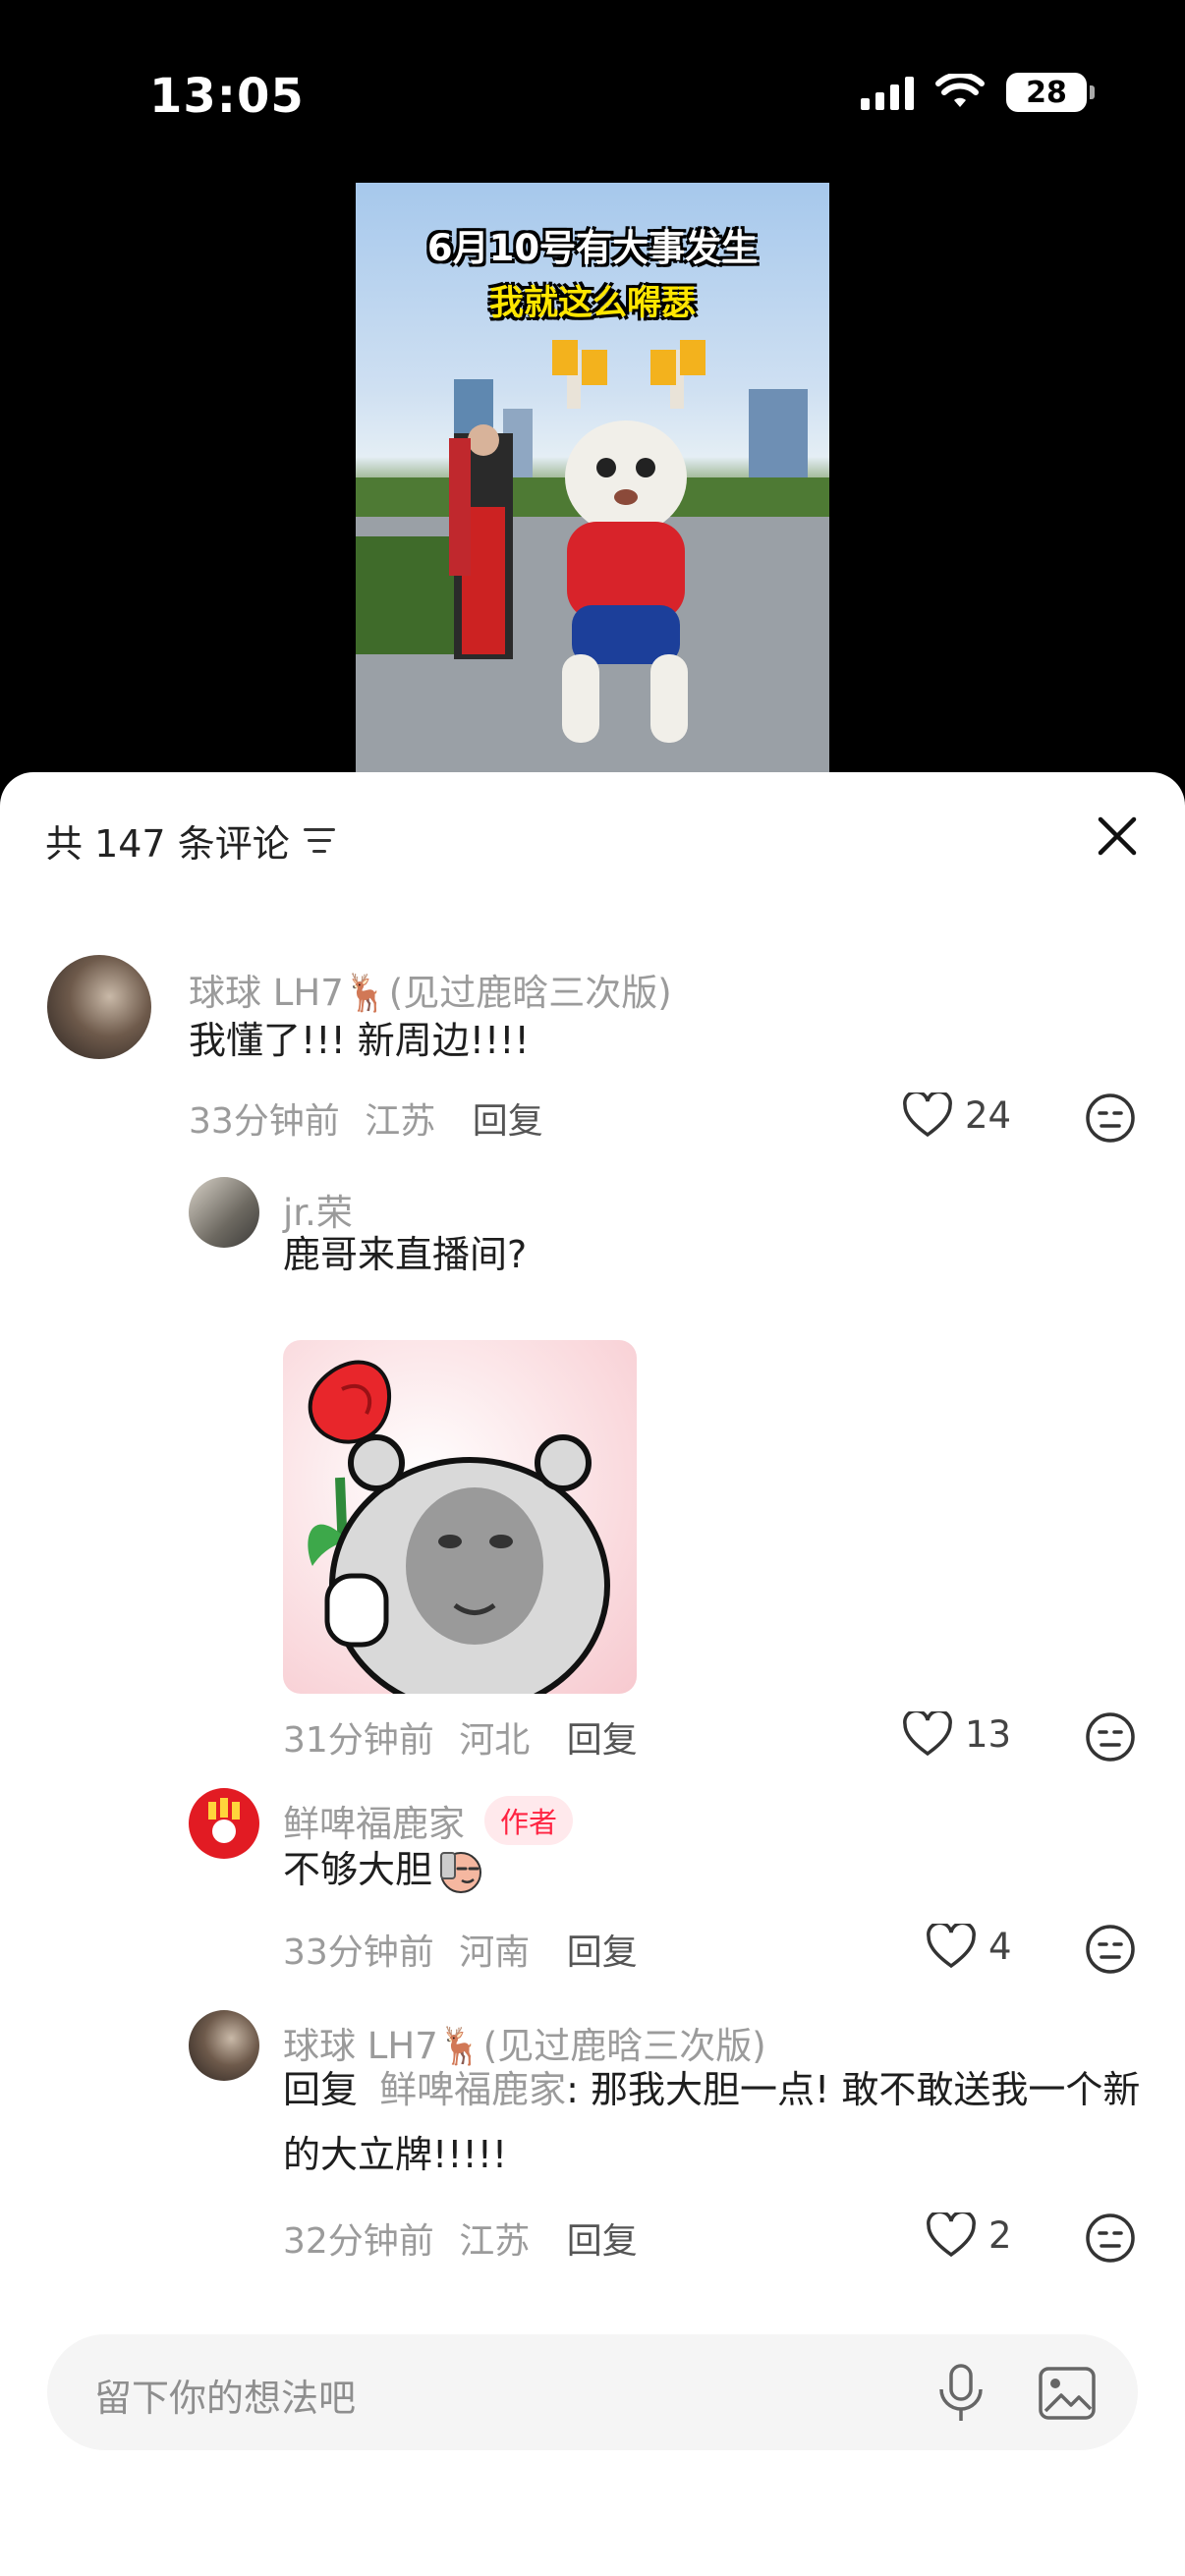 Image resolution: width=1185 pixels, height=2576 pixels. I want to click on comment-text: 我懂了!!! 新周边!!!!, so click(359, 1040).